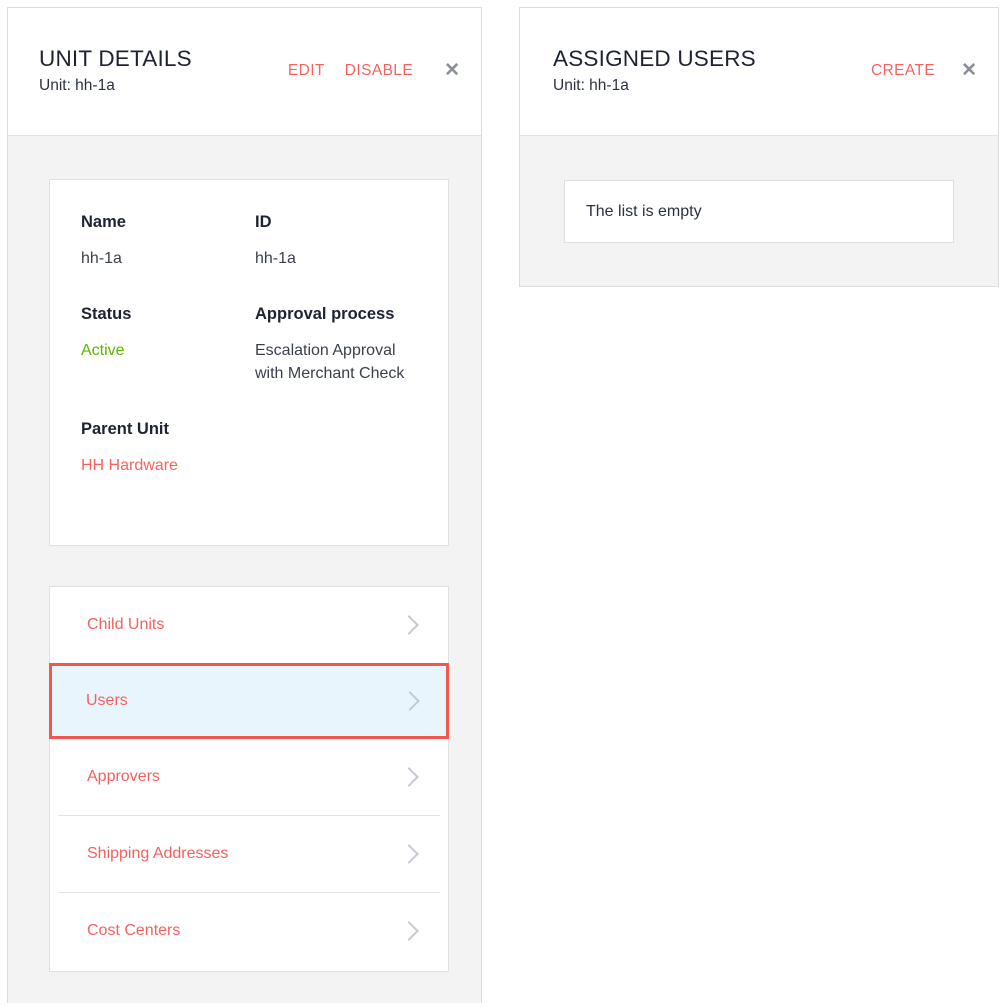  Describe the element at coordinates (168, 448) in the screenshot. I see `field-parent-unit: Parent Unit HH Hardware` at that location.